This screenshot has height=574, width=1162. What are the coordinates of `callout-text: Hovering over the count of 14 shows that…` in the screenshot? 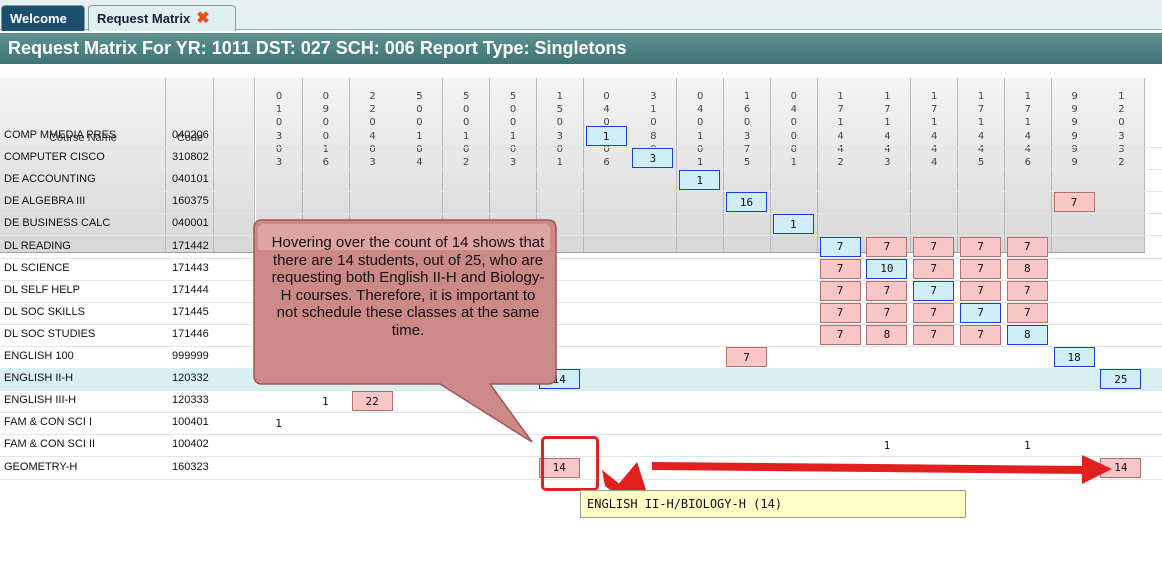 It's located at (408, 286).